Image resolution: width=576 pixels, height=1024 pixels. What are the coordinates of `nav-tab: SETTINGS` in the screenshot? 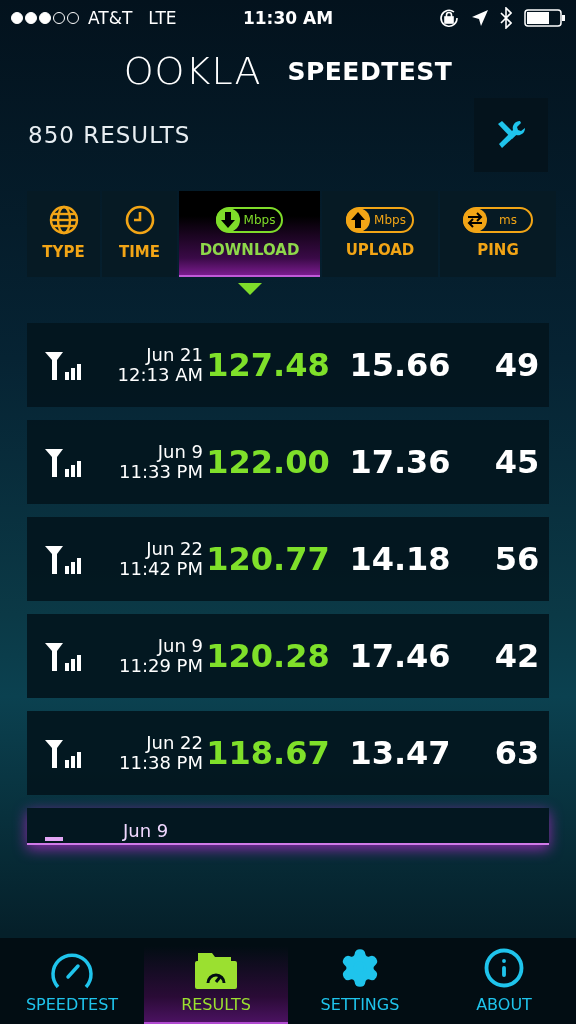 It's located at (360, 981).